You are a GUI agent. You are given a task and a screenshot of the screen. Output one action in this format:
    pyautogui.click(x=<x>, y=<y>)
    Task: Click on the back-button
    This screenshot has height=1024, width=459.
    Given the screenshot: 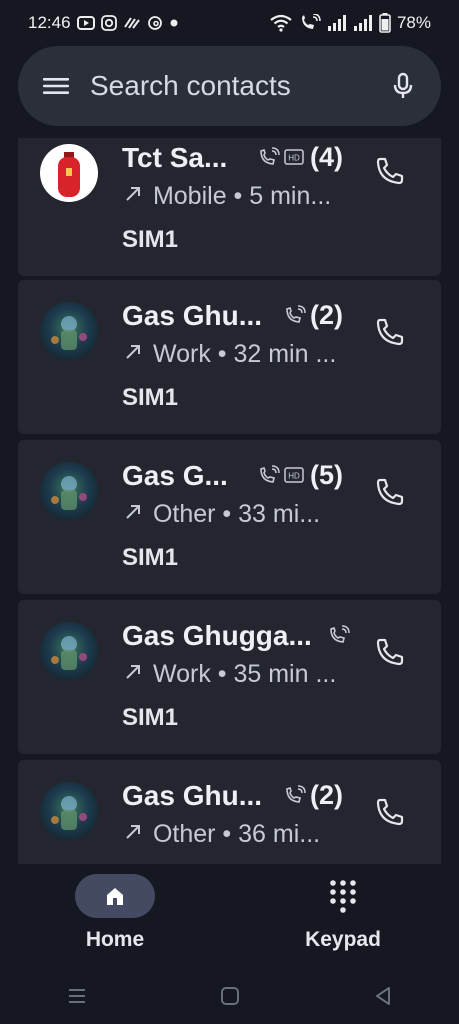 What is the action you would take?
    pyautogui.click(x=383, y=998)
    